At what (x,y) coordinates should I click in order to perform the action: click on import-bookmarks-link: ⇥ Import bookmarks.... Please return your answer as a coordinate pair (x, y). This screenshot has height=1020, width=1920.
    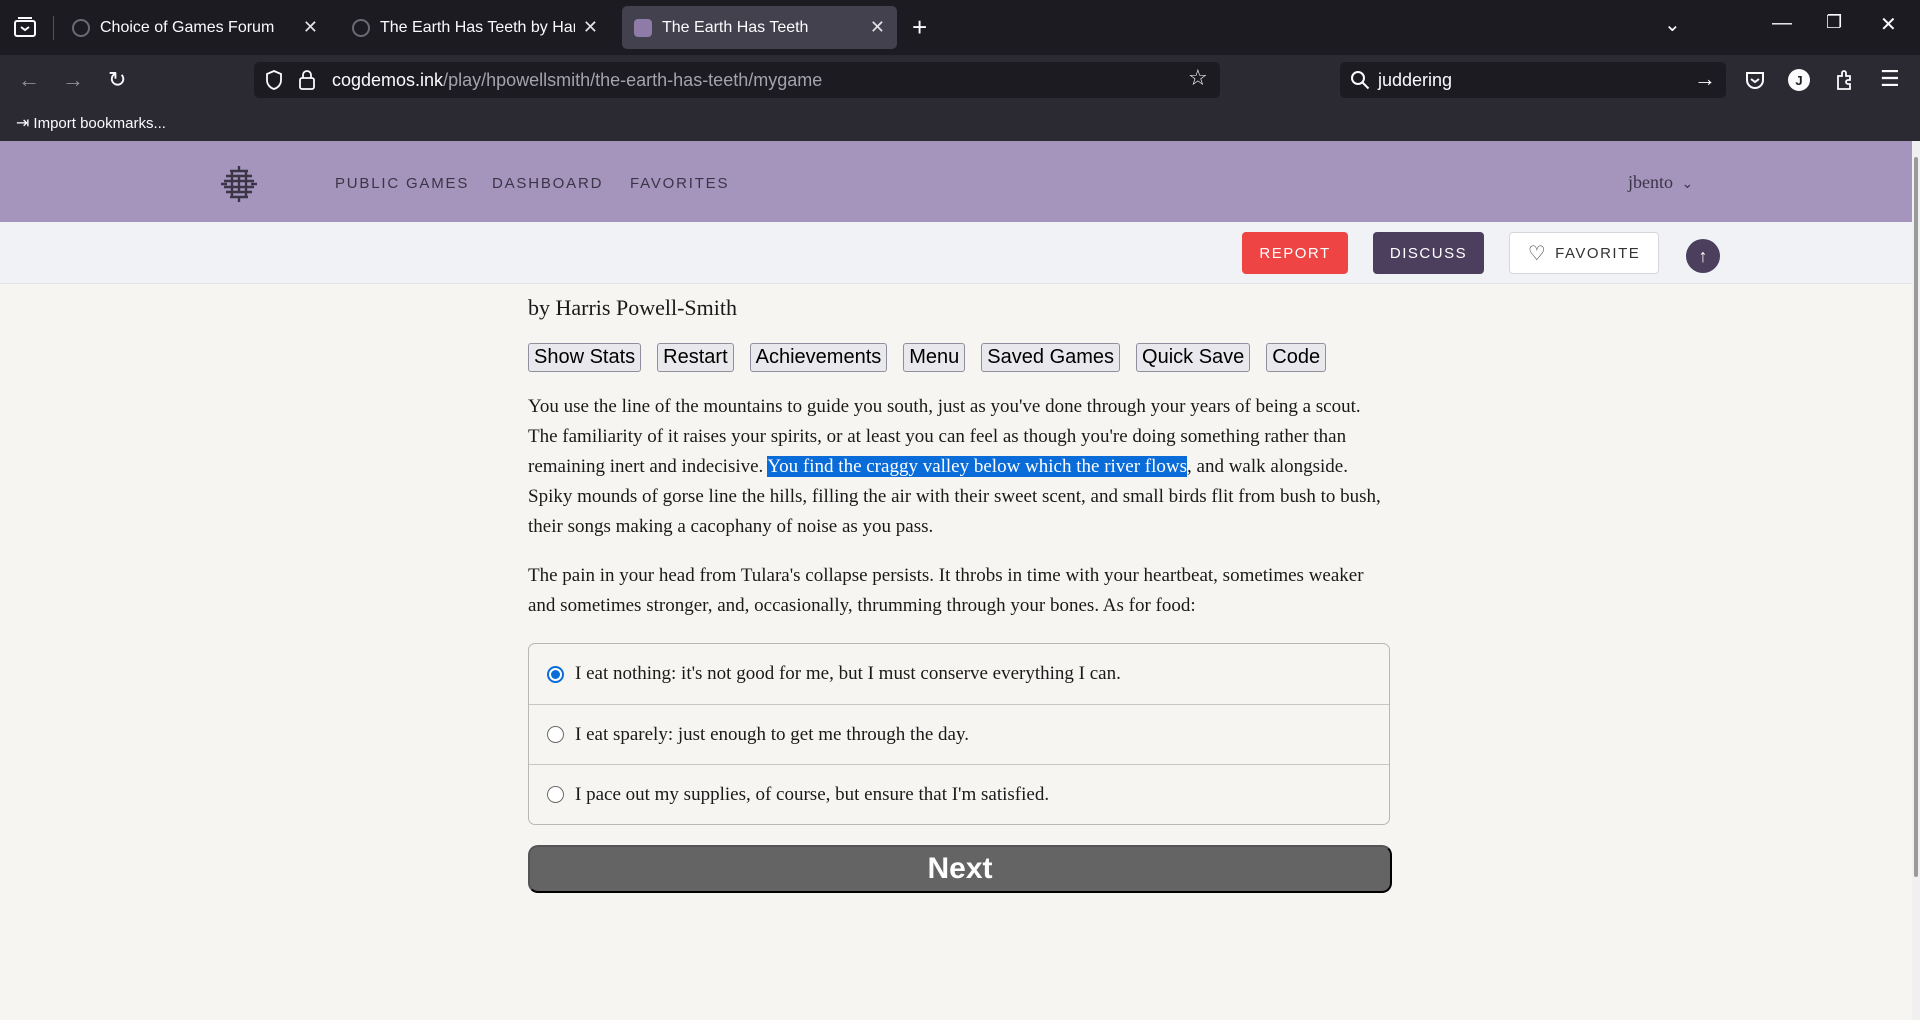
    Looking at the image, I should click on (91, 123).